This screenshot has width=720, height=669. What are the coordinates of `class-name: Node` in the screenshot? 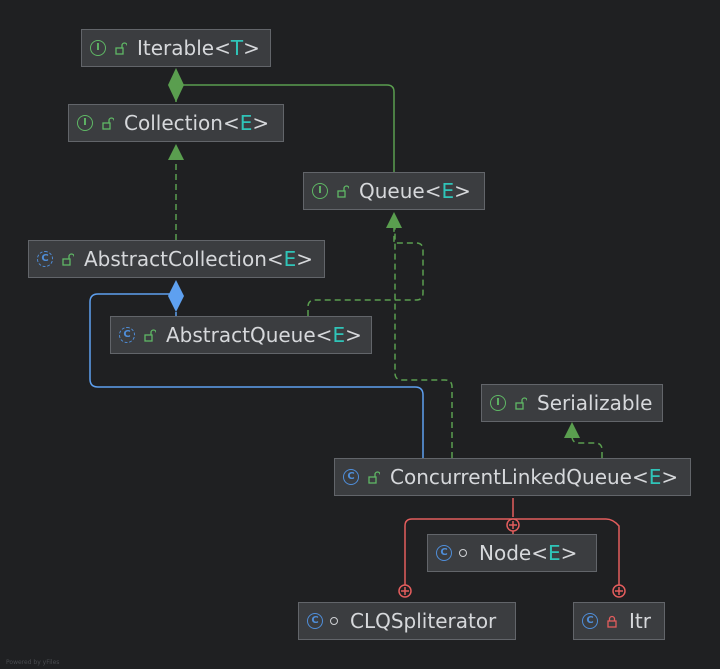 It's located at (505, 553).